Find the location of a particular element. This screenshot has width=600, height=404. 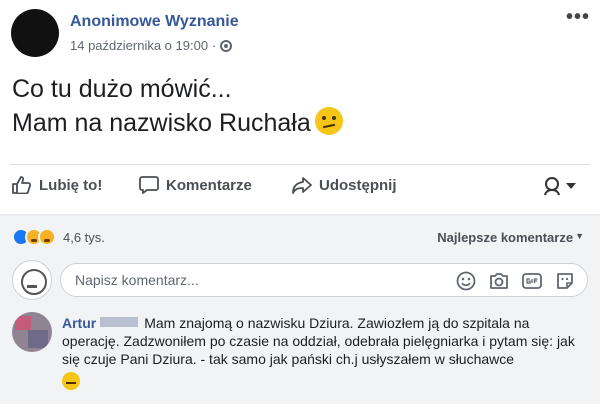

caret-down-icon: ▼ is located at coordinates (579, 236).